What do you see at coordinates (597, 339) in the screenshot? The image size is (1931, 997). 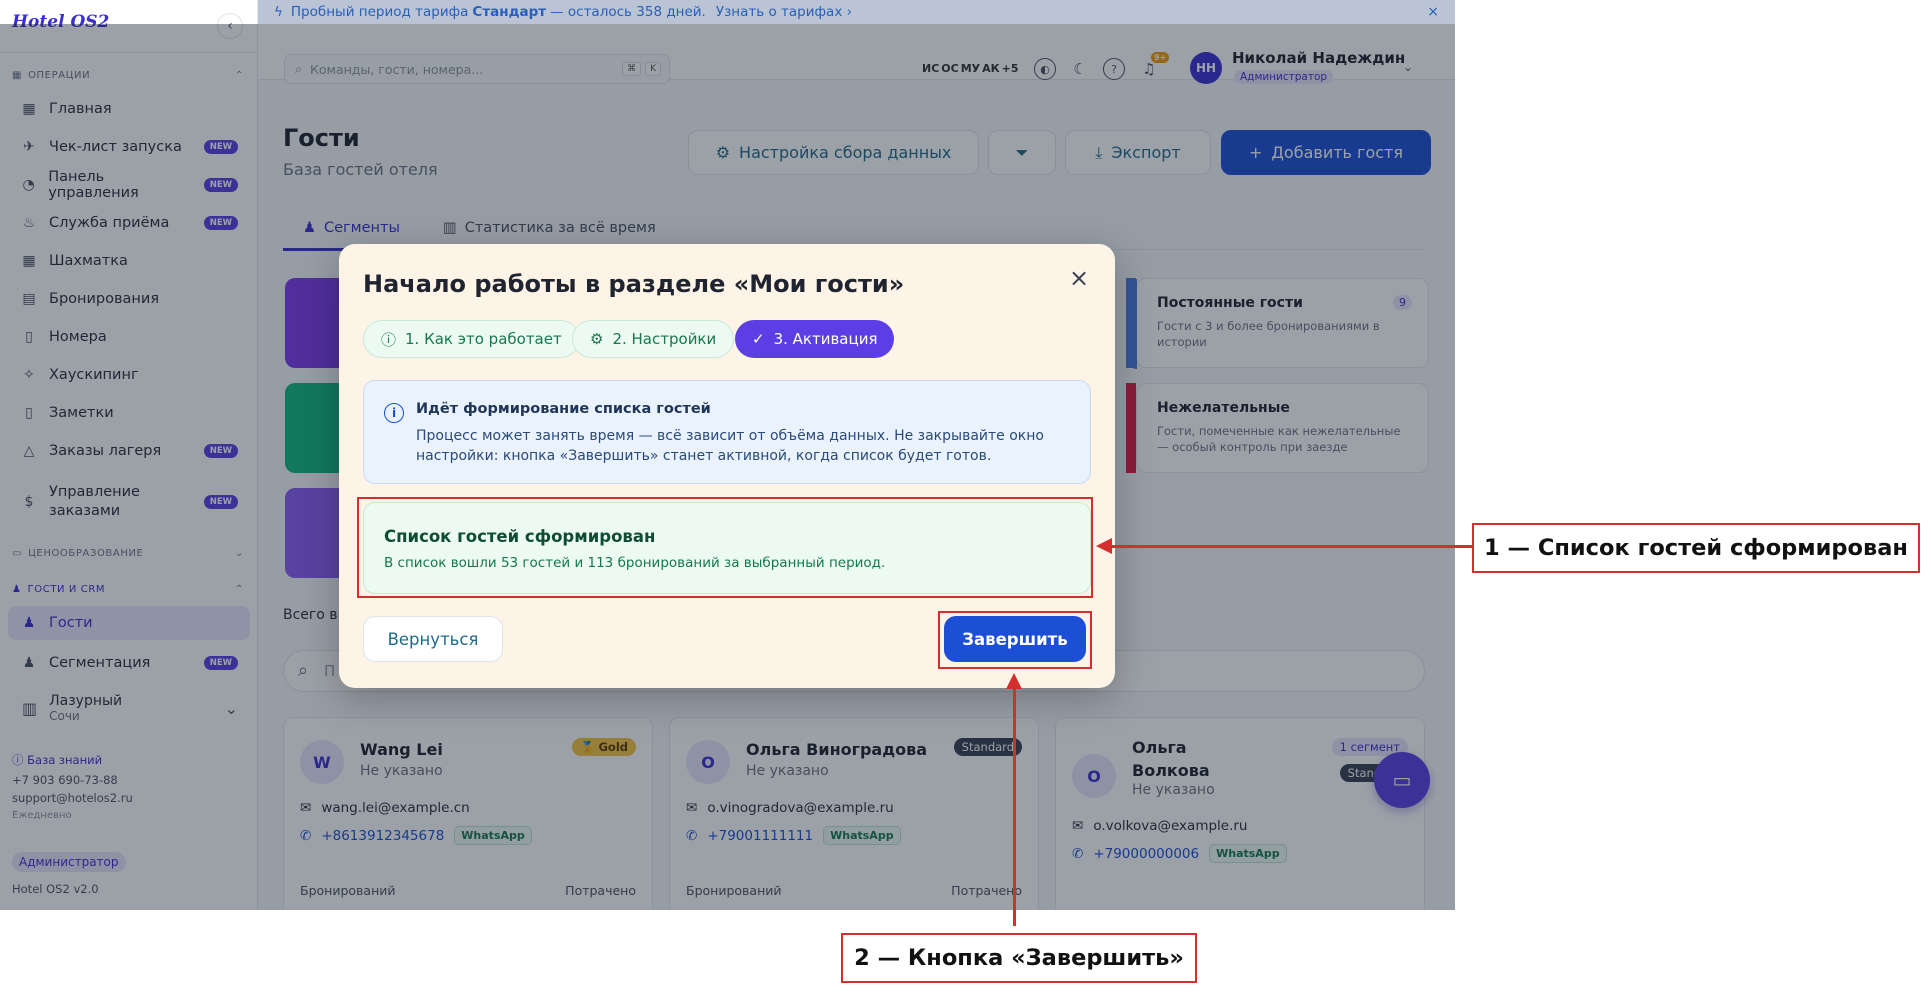 I see `gear-icon: ⚙` at bounding box center [597, 339].